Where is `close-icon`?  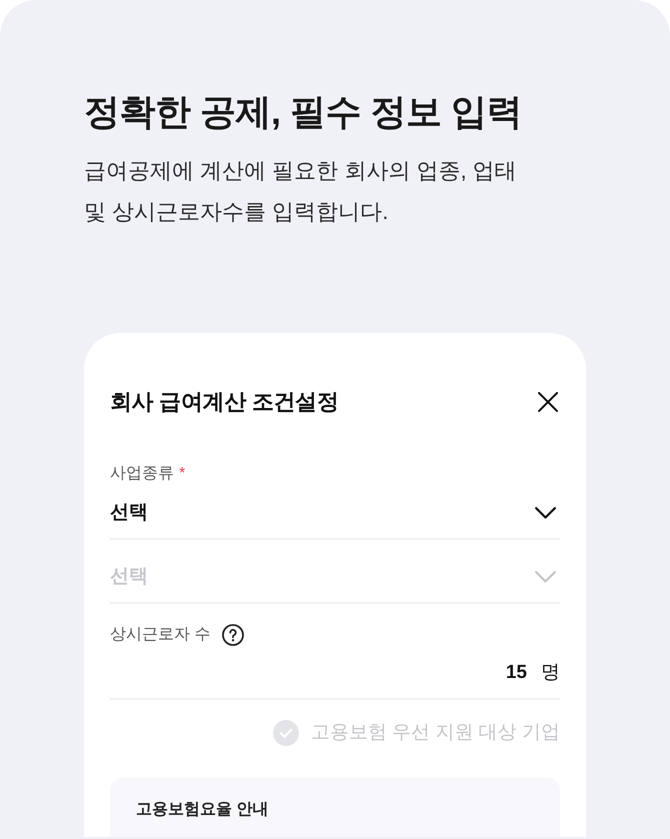
close-icon is located at coordinates (548, 402).